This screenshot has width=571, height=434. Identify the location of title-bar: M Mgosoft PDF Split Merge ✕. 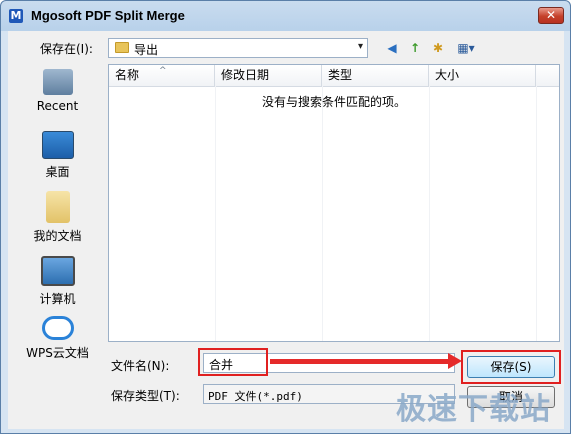
(285, 16).